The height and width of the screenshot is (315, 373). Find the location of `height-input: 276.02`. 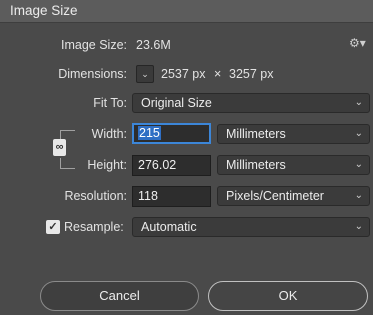

height-input: 276.02 is located at coordinates (171, 165).